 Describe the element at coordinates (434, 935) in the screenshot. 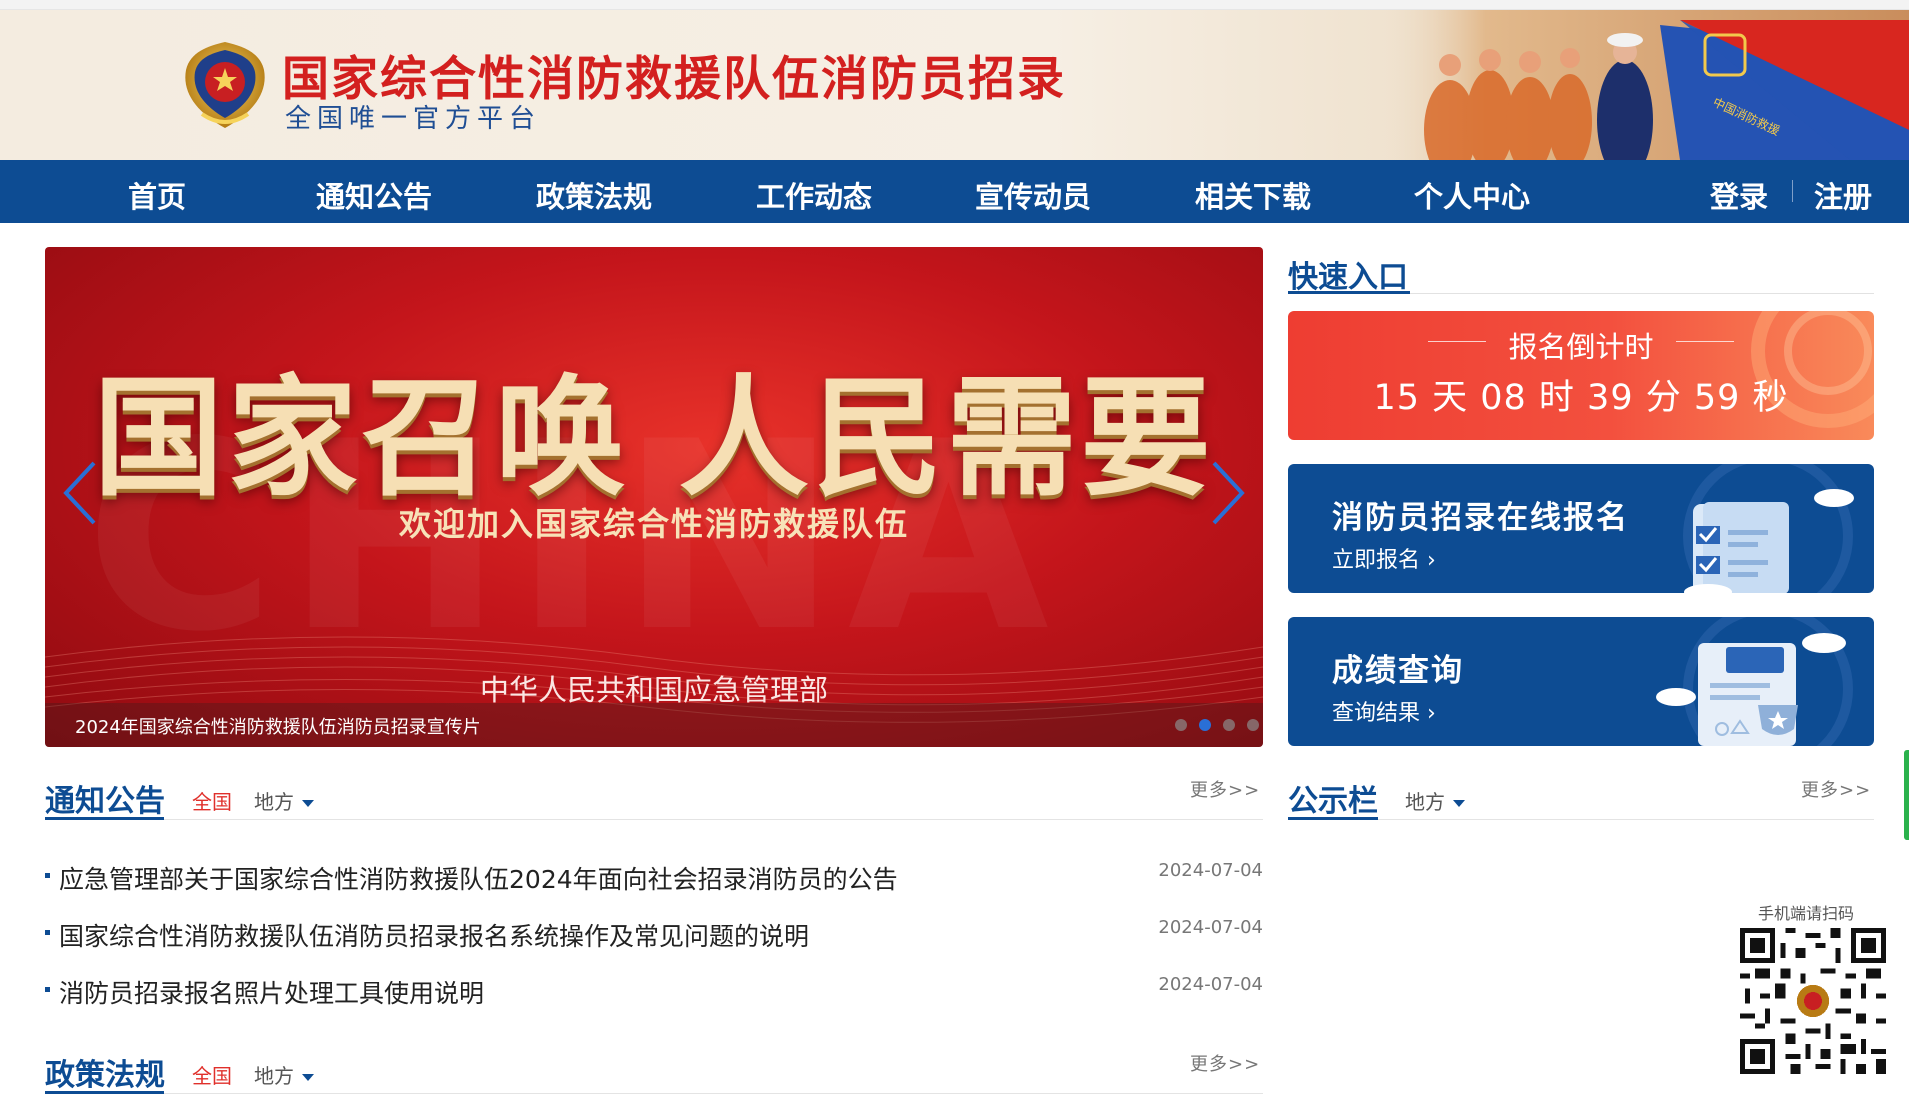

I see `notice-title: 国家综合性消防救援队伍消防员招录报名系统操作及常见问题的说明` at that location.